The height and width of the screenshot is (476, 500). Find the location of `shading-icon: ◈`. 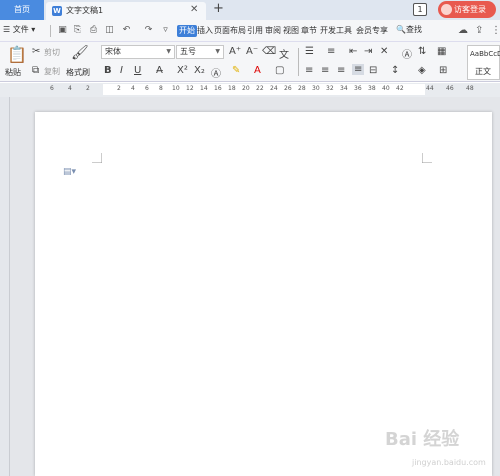

shading-icon: ◈ is located at coordinates (422, 70).